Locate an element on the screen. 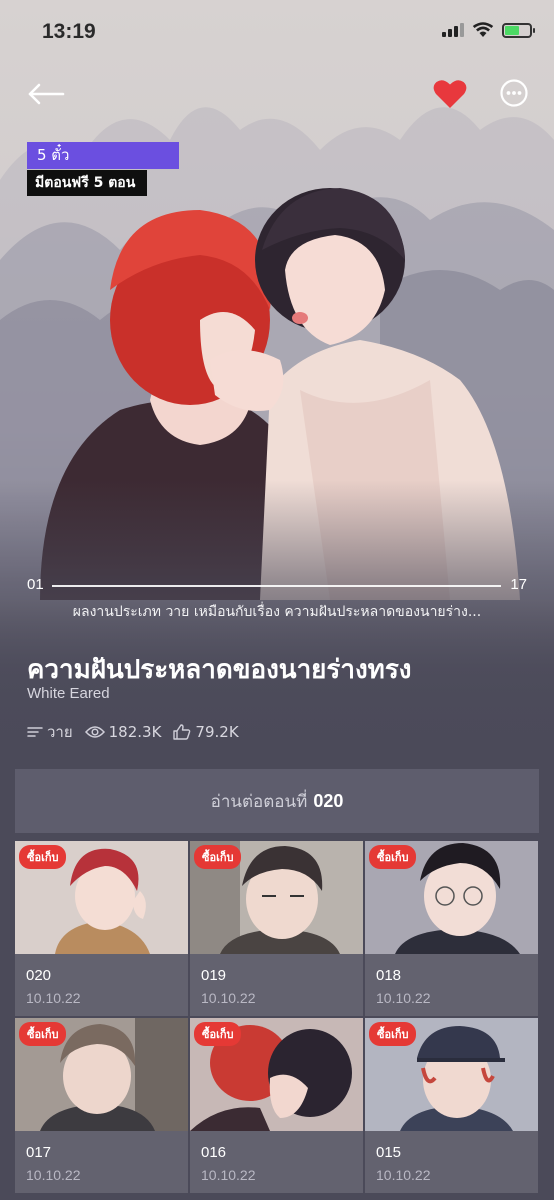 This screenshot has width=554, height=1200. cellular-signal-icon is located at coordinates (453, 30).